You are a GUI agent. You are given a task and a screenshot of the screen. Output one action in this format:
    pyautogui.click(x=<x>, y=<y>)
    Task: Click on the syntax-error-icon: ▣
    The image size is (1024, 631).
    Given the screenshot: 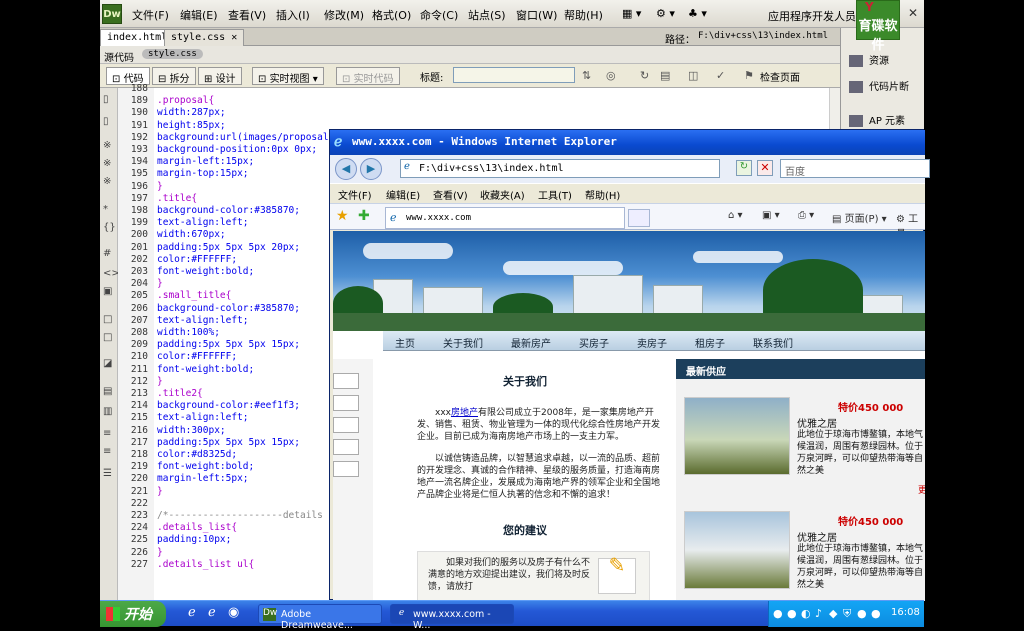 What is the action you would take?
    pyautogui.click(x=107, y=291)
    